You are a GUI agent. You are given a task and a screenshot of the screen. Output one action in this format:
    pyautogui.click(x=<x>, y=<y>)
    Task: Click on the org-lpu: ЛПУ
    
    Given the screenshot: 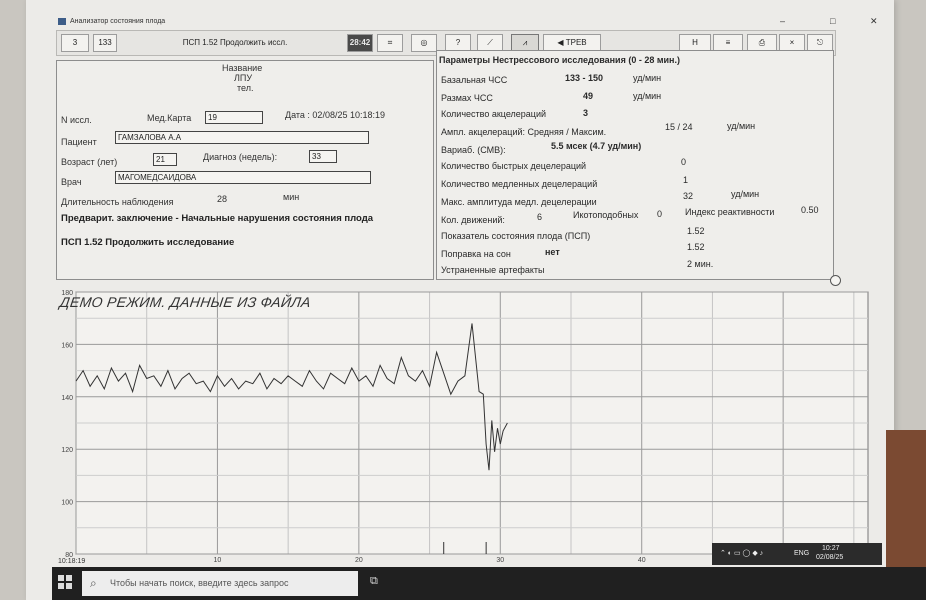 What is the action you would take?
    pyautogui.click(x=243, y=78)
    